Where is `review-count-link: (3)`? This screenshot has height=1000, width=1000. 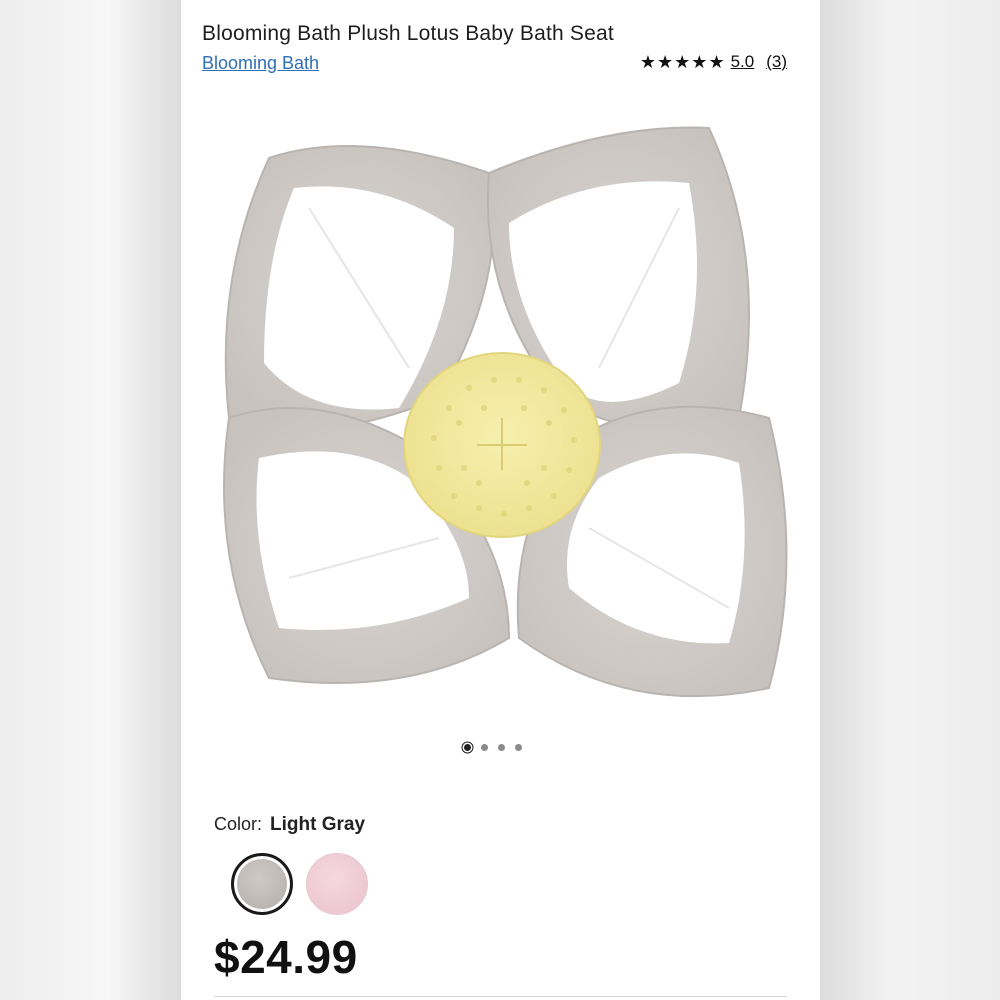
review-count-link: (3) is located at coordinates (776, 62).